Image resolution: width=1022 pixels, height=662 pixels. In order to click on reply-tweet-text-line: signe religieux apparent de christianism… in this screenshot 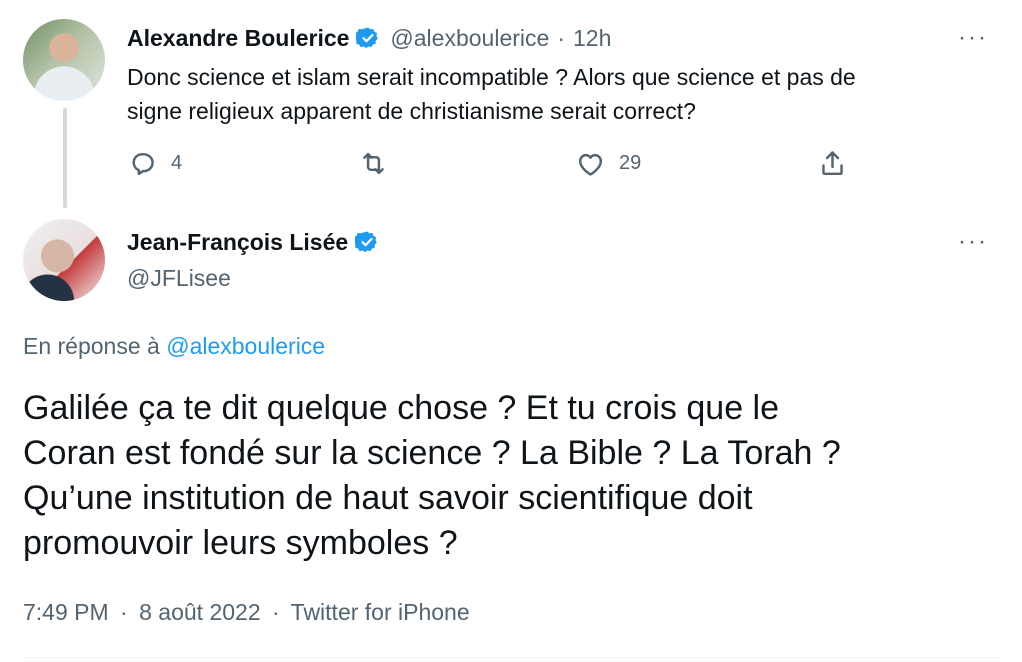, I will do `click(411, 111)`.